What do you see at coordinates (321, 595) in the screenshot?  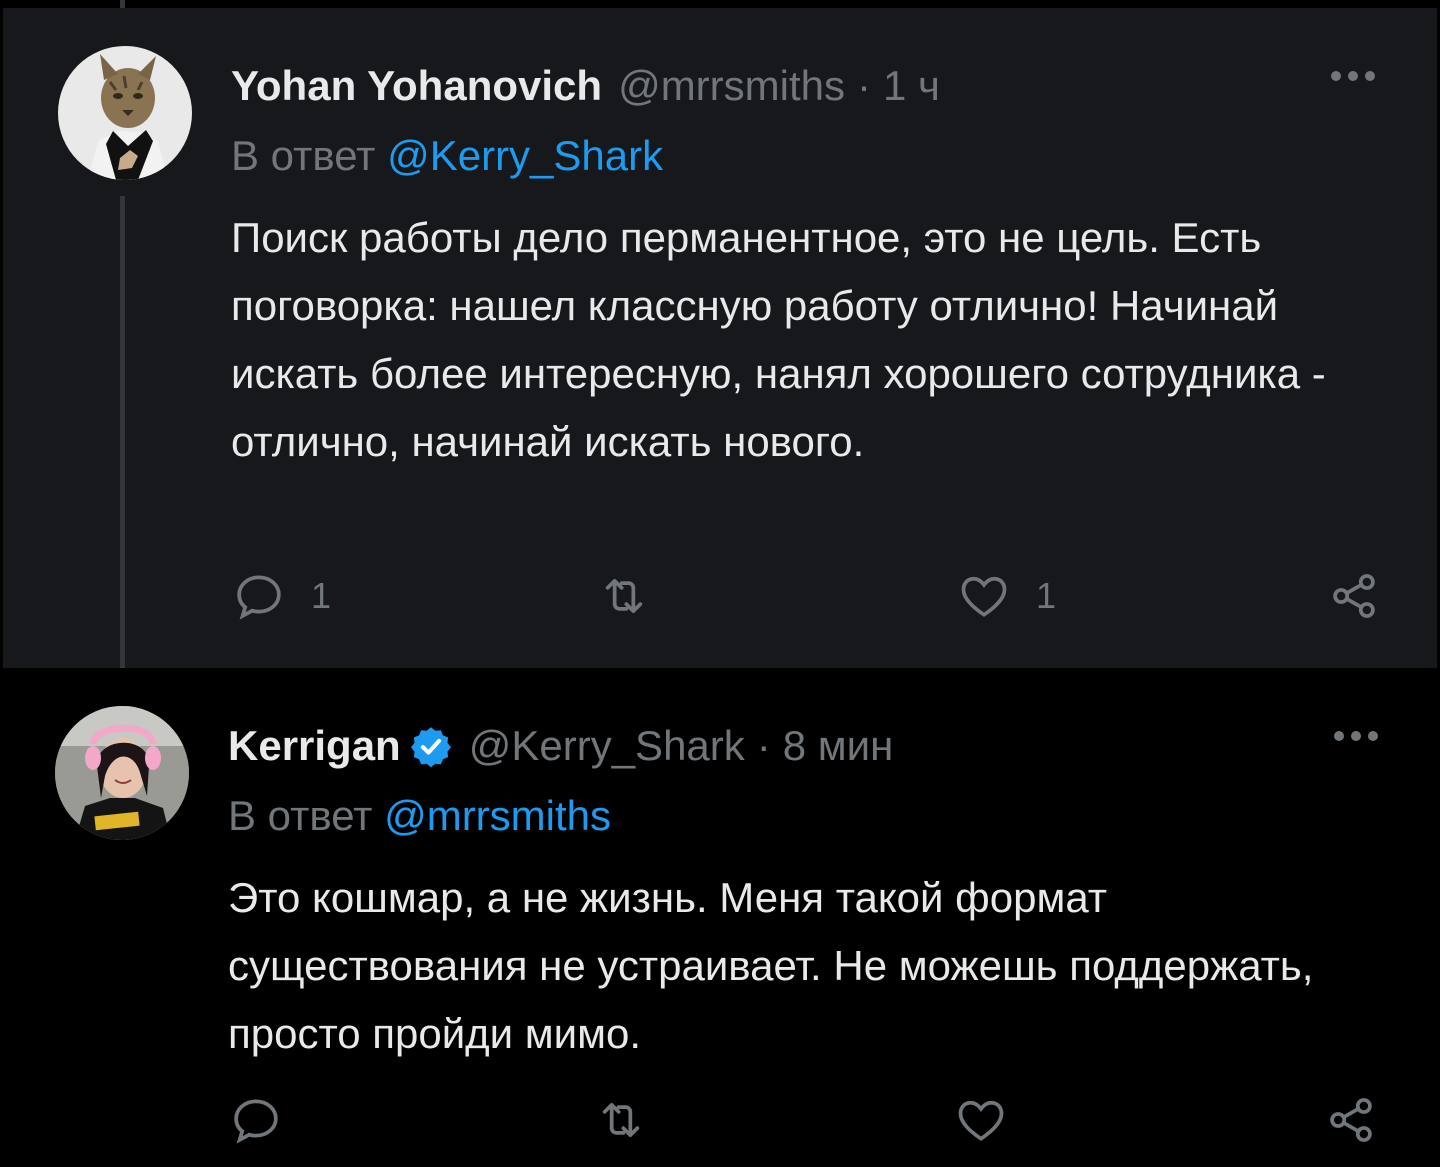 I see `reply-count: 1` at bounding box center [321, 595].